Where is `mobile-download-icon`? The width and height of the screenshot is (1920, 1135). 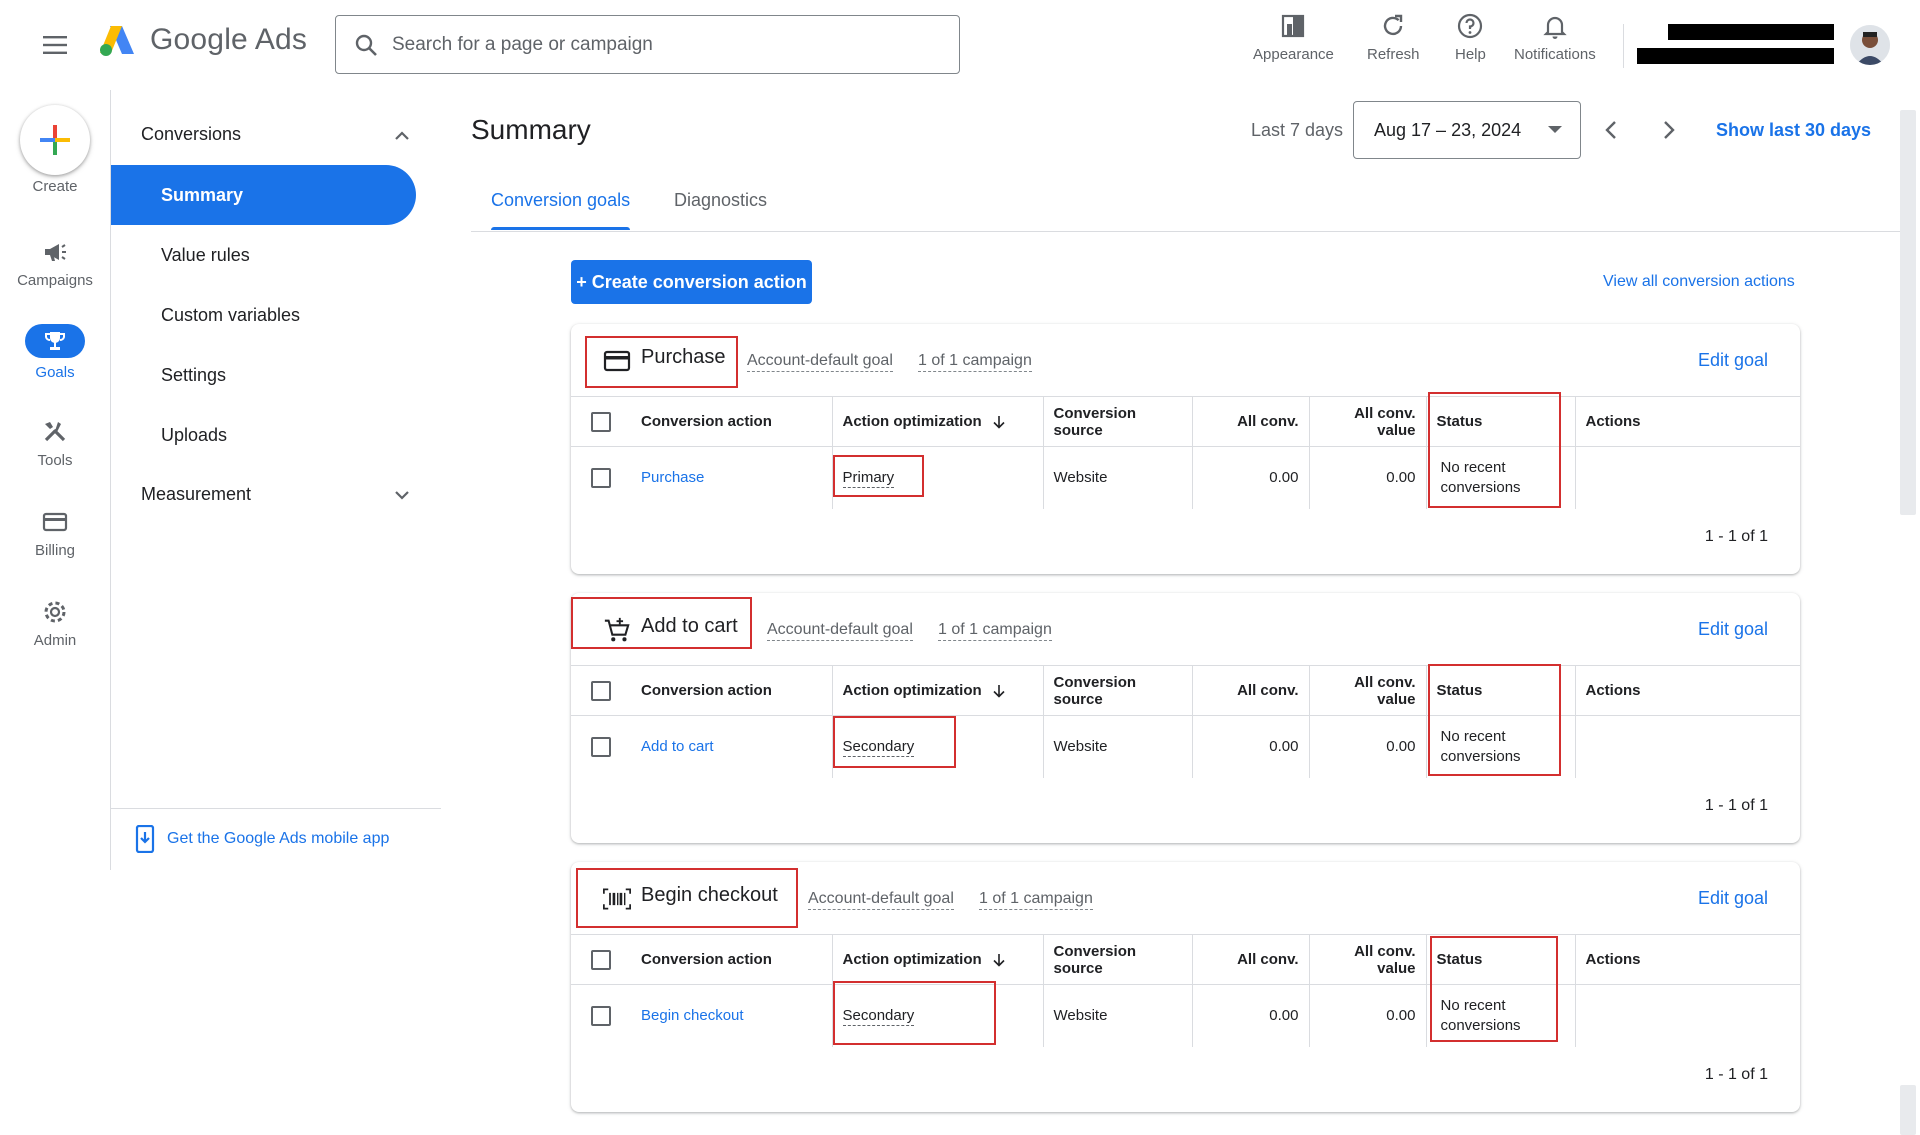 mobile-download-icon is located at coordinates (145, 839).